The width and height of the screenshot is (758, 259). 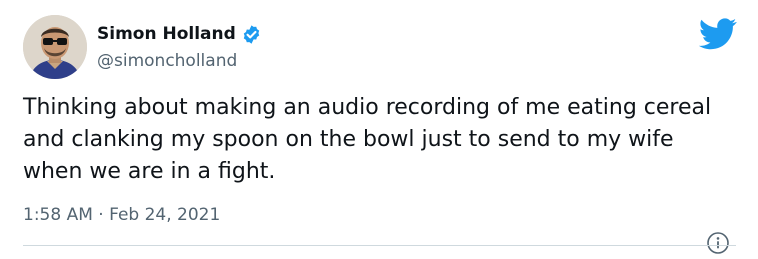 What do you see at coordinates (251, 34) in the screenshot?
I see `verified-badge-icon` at bounding box center [251, 34].